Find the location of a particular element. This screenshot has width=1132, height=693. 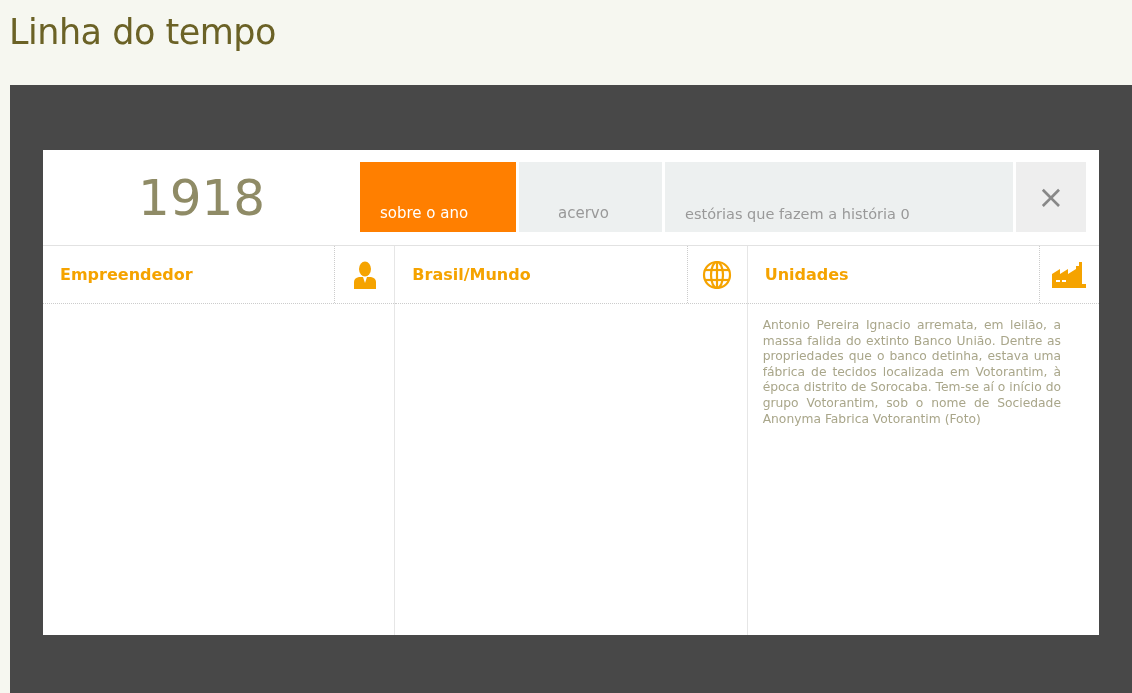

event-description: Antonio Pereira Ignacio arremata, em leilão, a massa falida do extinto Banco União. Dentre as propriedades que o banco detinha, estava uma fábrica de tecidos localizada em Votorantim, à época distrito de Sorocaba. Tem-se aí o início do grupo Votorantim, sob o nome de Sociedade Anonyma Fabrica Votorantim (Foto) is located at coordinates (911, 373).